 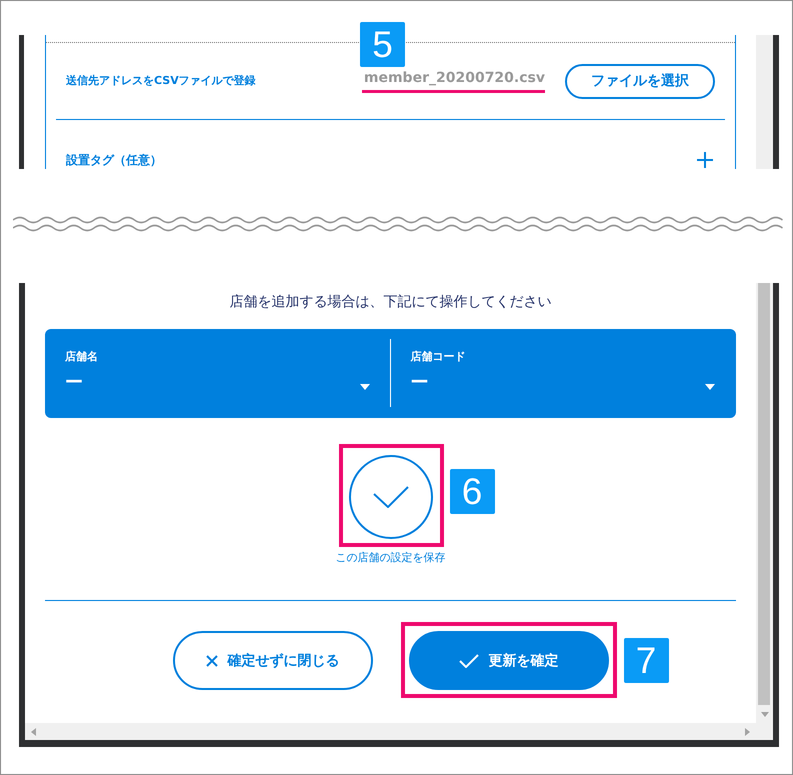 I want to click on select-field: 店舗名 ー, so click(x=217, y=373).